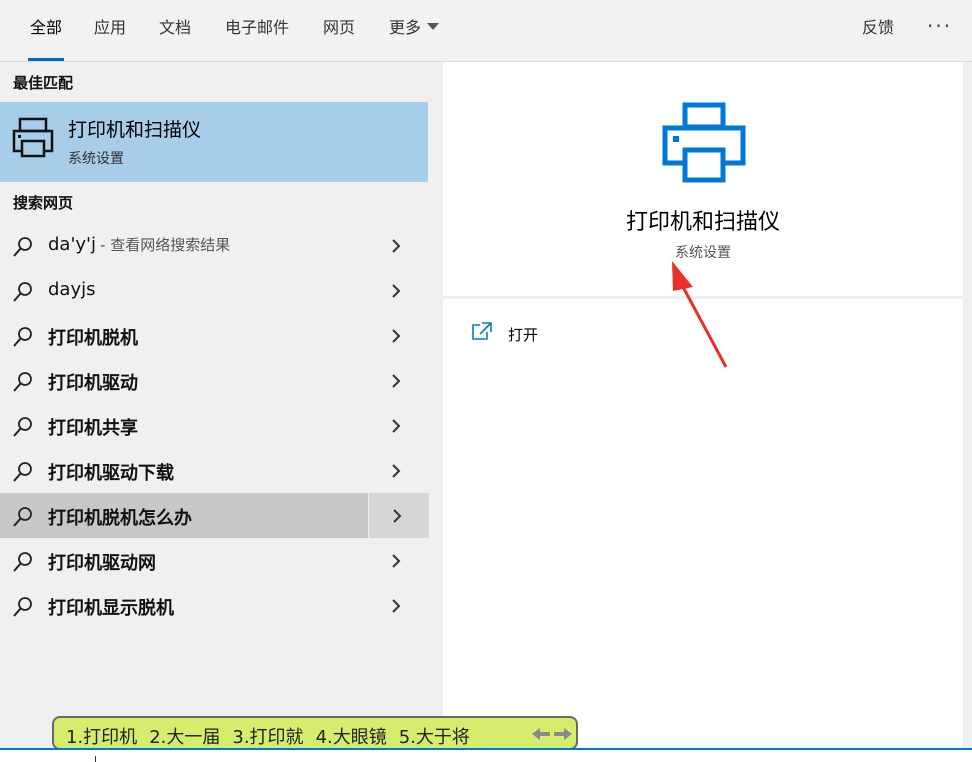 The height and width of the screenshot is (762, 972). I want to click on web-result-text: 打印机显示脱机, so click(111, 608).